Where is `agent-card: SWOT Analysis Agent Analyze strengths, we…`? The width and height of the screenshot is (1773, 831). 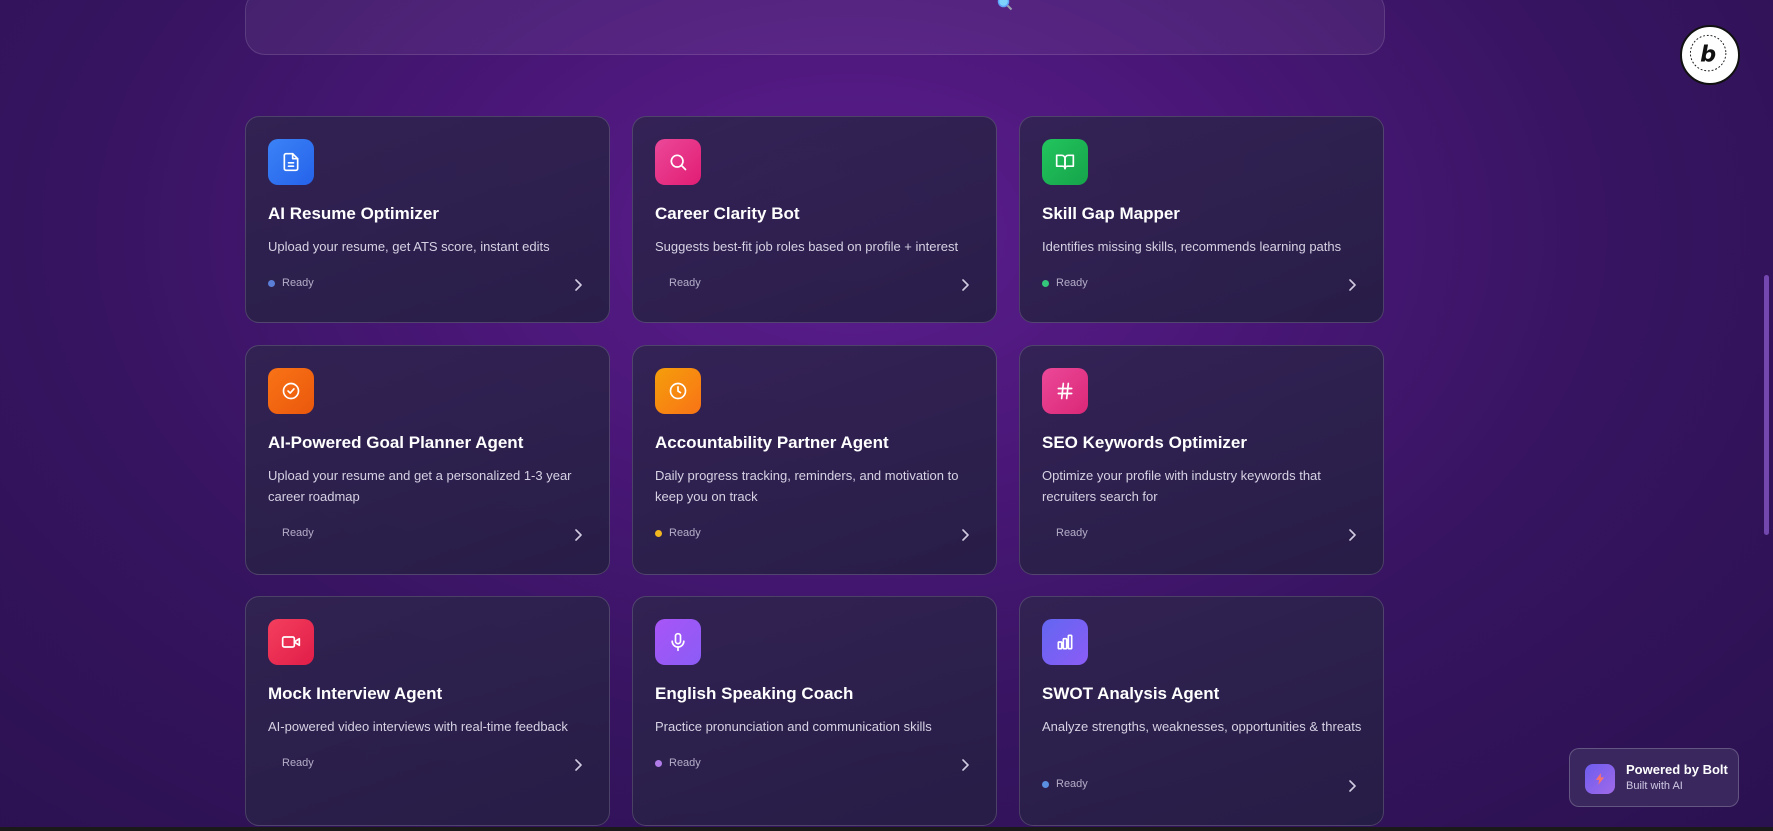
agent-card: SWOT Analysis Agent Analyze strengths, we… is located at coordinates (1201, 711).